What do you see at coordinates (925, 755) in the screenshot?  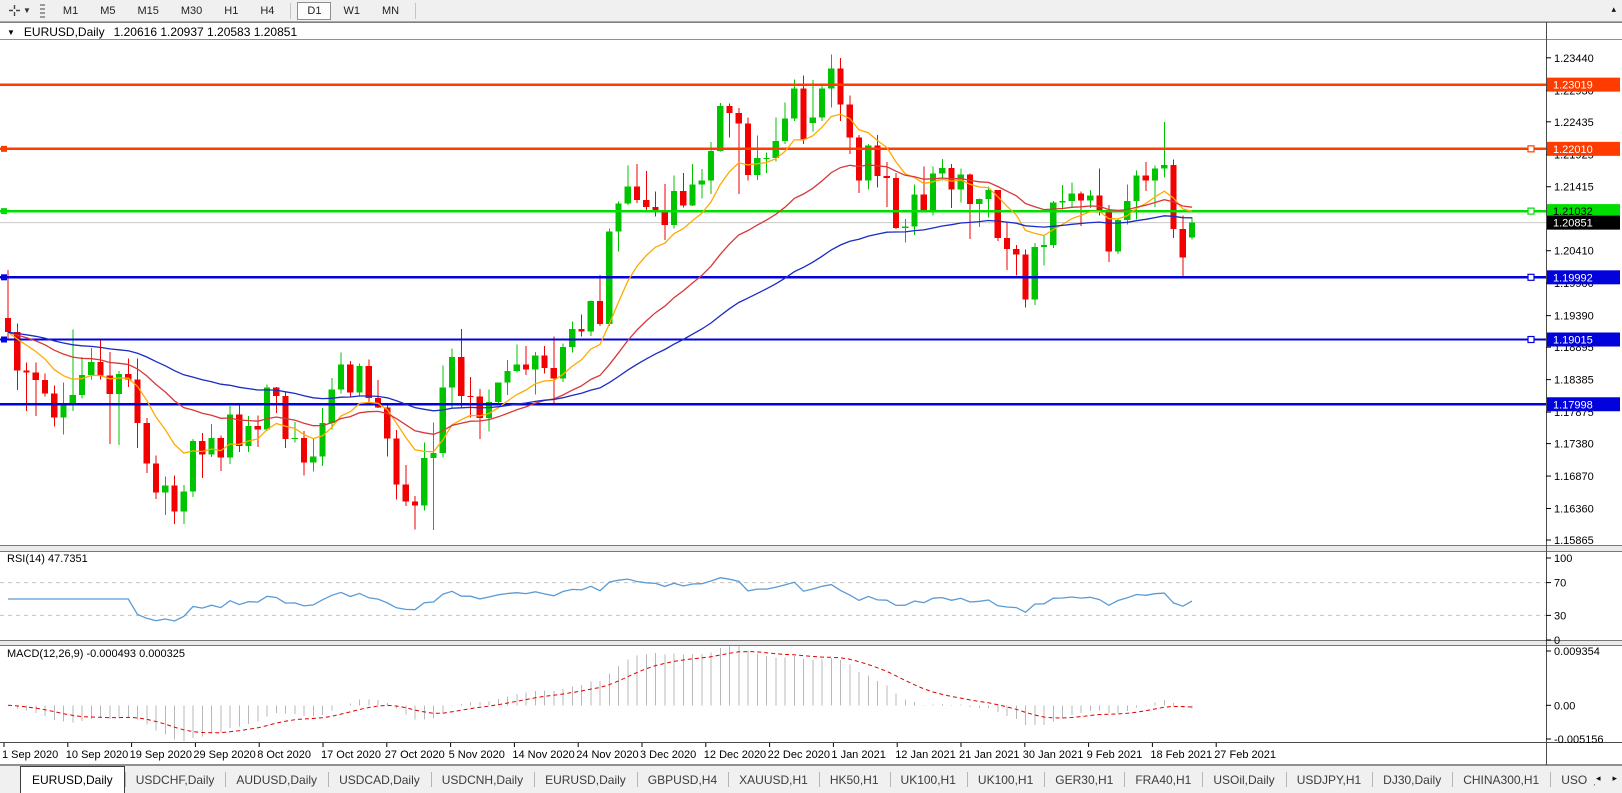 I see `date-label: 12 Jan 2021` at bounding box center [925, 755].